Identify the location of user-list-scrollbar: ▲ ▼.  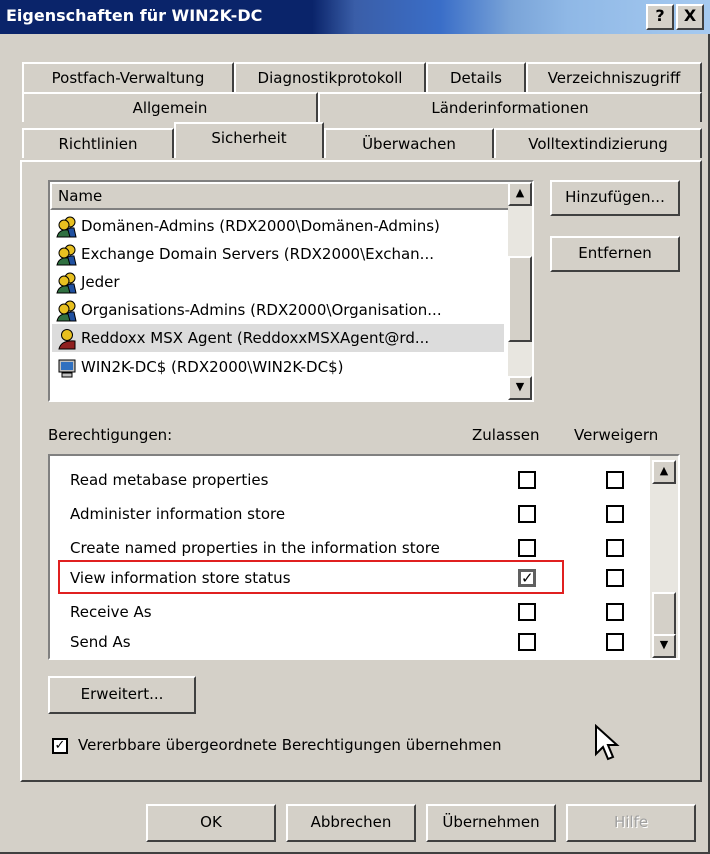
(520, 291).